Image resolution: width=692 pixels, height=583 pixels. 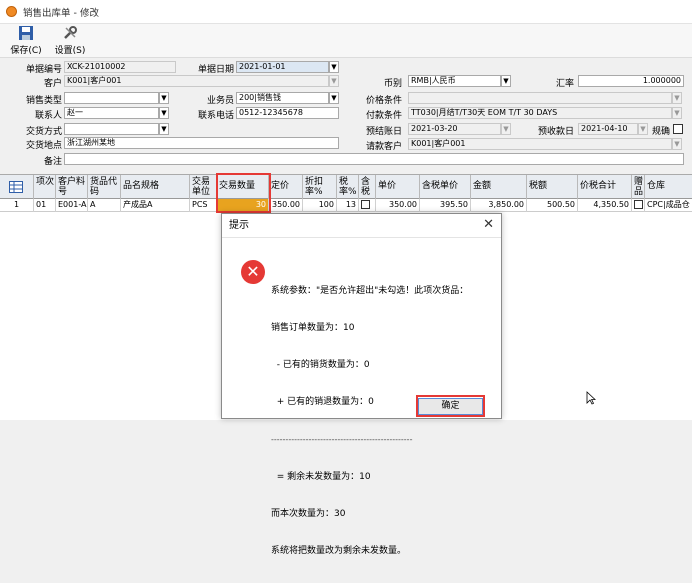 I want to click on contact-phone-label: 联系电话, so click(x=215, y=116).